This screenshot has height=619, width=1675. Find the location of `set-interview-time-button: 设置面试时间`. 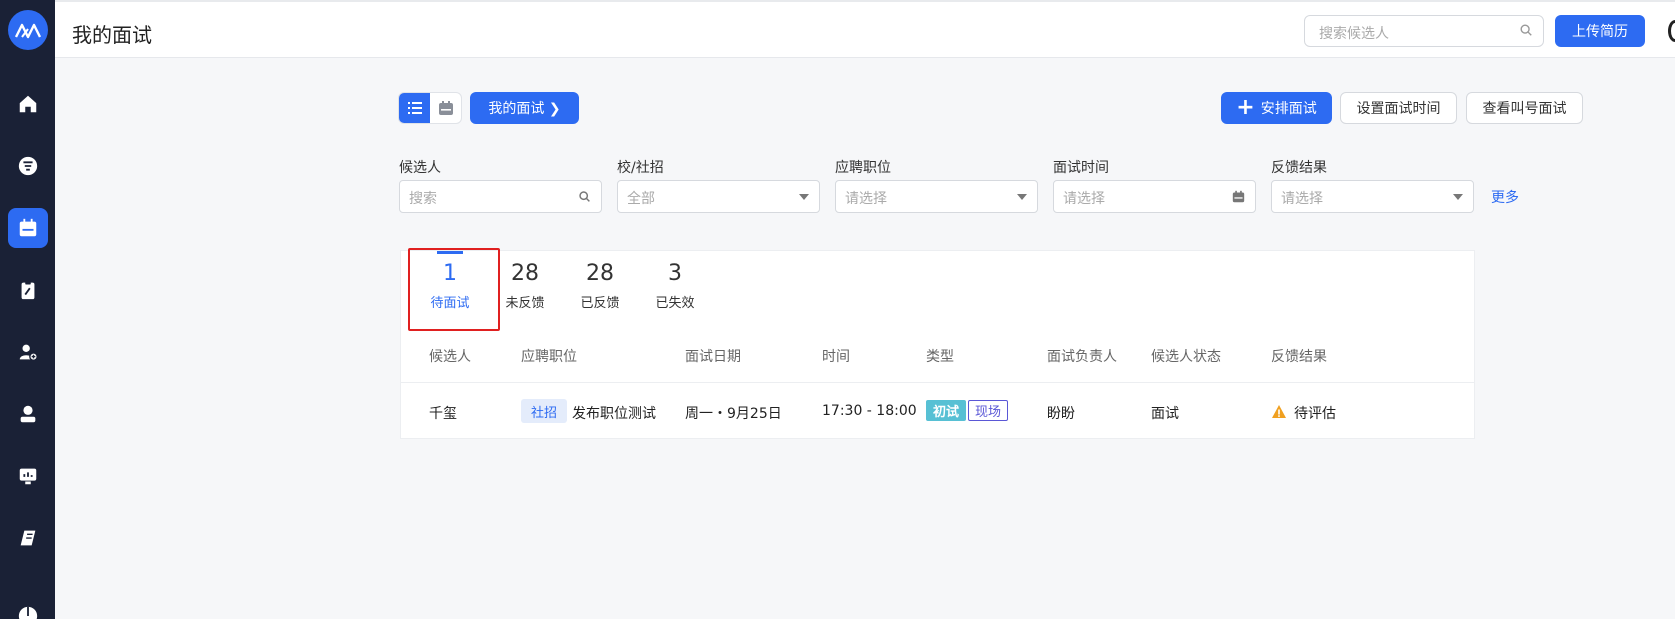

set-interview-time-button: 设置面试时间 is located at coordinates (1398, 108).